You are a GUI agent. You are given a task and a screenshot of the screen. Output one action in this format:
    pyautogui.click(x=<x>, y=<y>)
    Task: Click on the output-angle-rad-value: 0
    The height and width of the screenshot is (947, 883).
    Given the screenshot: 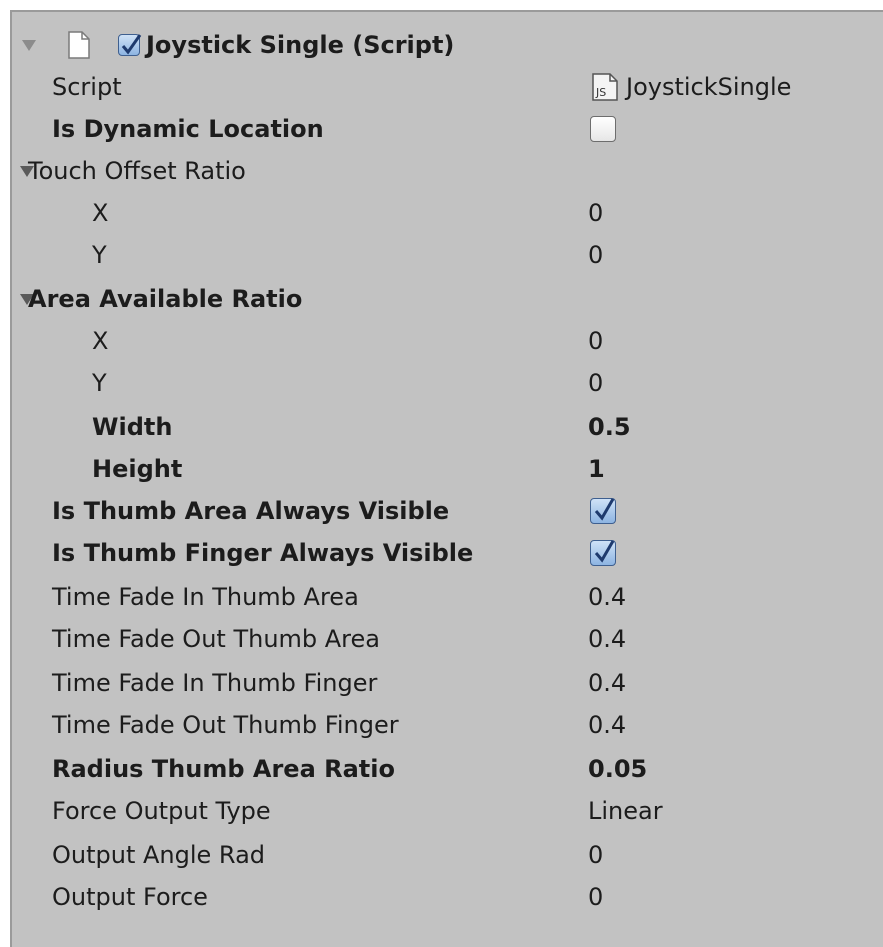 What is the action you would take?
    pyautogui.click(x=595, y=855)
    